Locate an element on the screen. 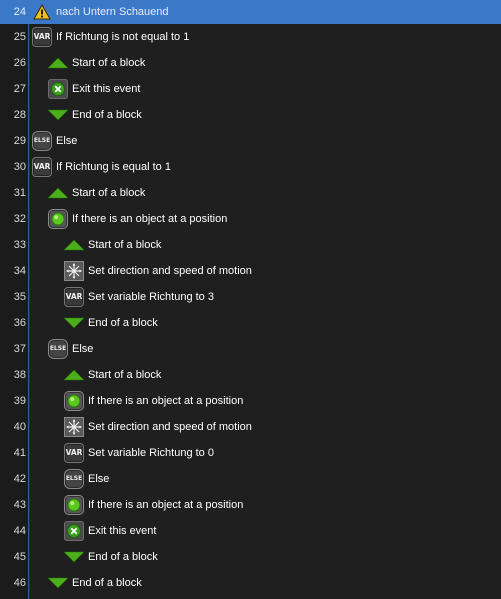  action-row-45: 45 End of a block is located at coordinates (250, 557).